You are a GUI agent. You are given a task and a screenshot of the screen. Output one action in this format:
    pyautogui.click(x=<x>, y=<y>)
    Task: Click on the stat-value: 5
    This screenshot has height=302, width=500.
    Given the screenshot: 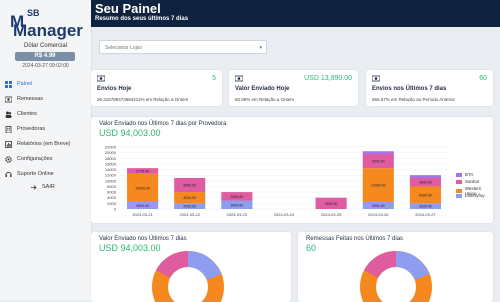 What is the action you would take?
    pyautogui.click(x=214, y=78)
    